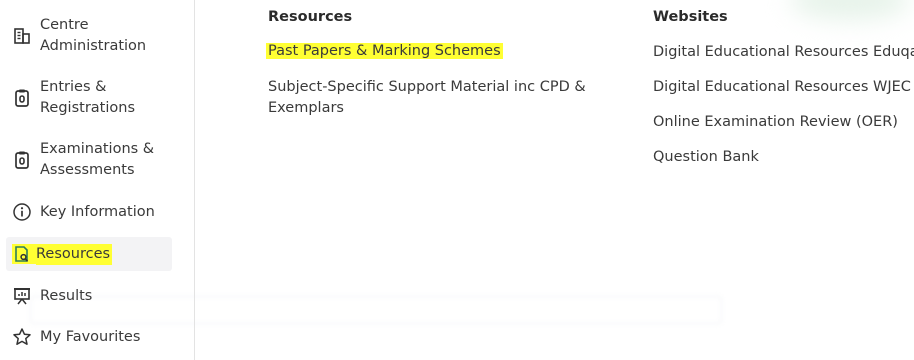 This screenshot has width=914, height=360. Describe the element at coordinates (89, 36) in the screenshot. I see `sidebar-item-centre-administration: Centre Administration` at that location.